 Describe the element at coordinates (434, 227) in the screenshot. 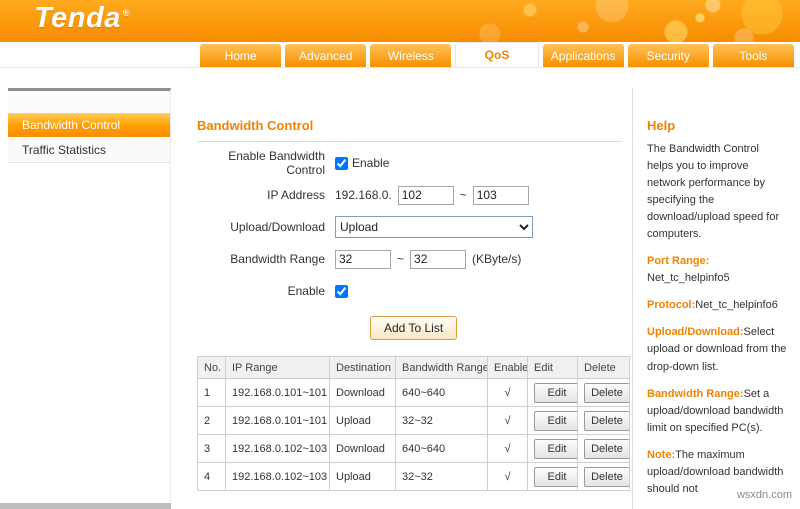

I see `upload-download-select: Upload` at that location.